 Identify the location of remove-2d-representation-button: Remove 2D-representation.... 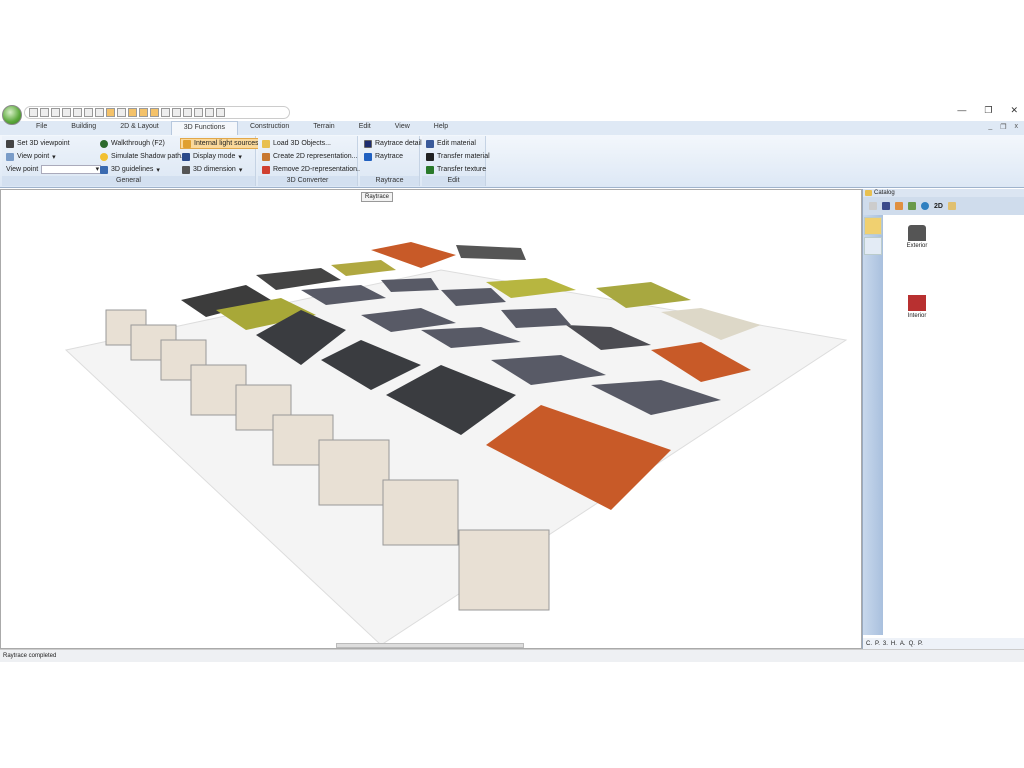
(312, 169).